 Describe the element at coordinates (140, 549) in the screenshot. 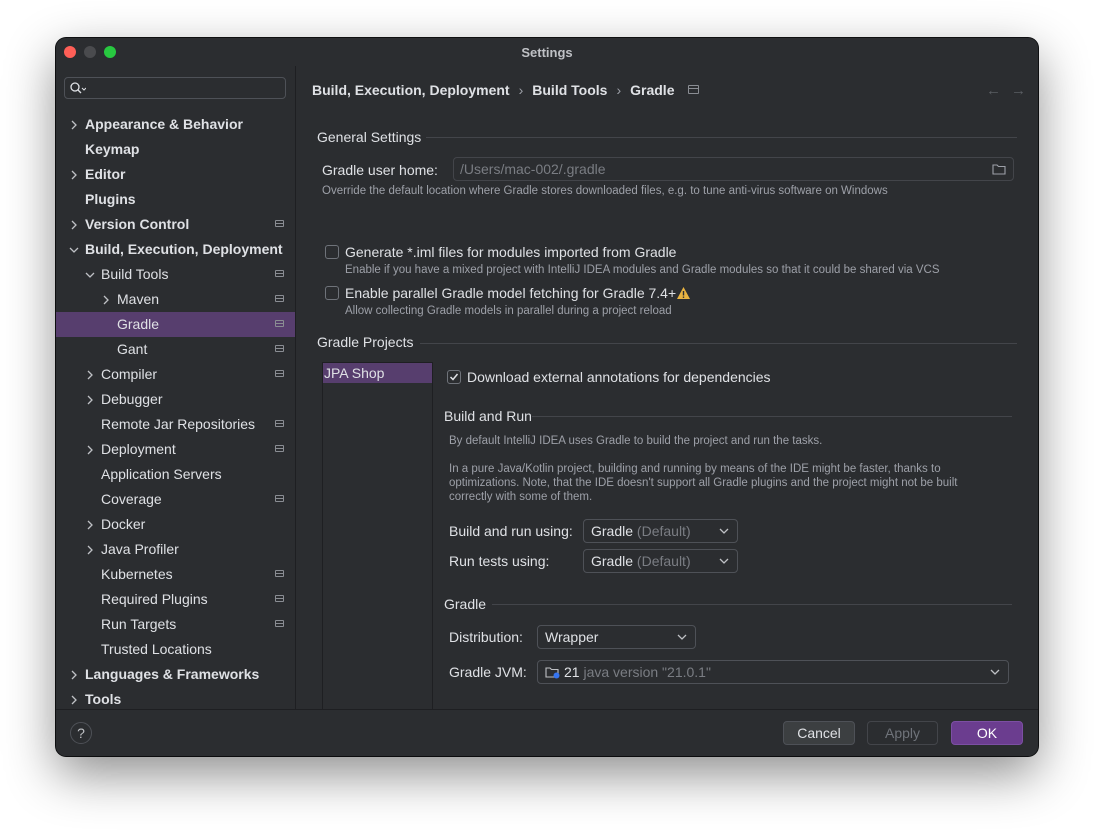

I see `sidebar-item-label: Java Profiler` at that location.